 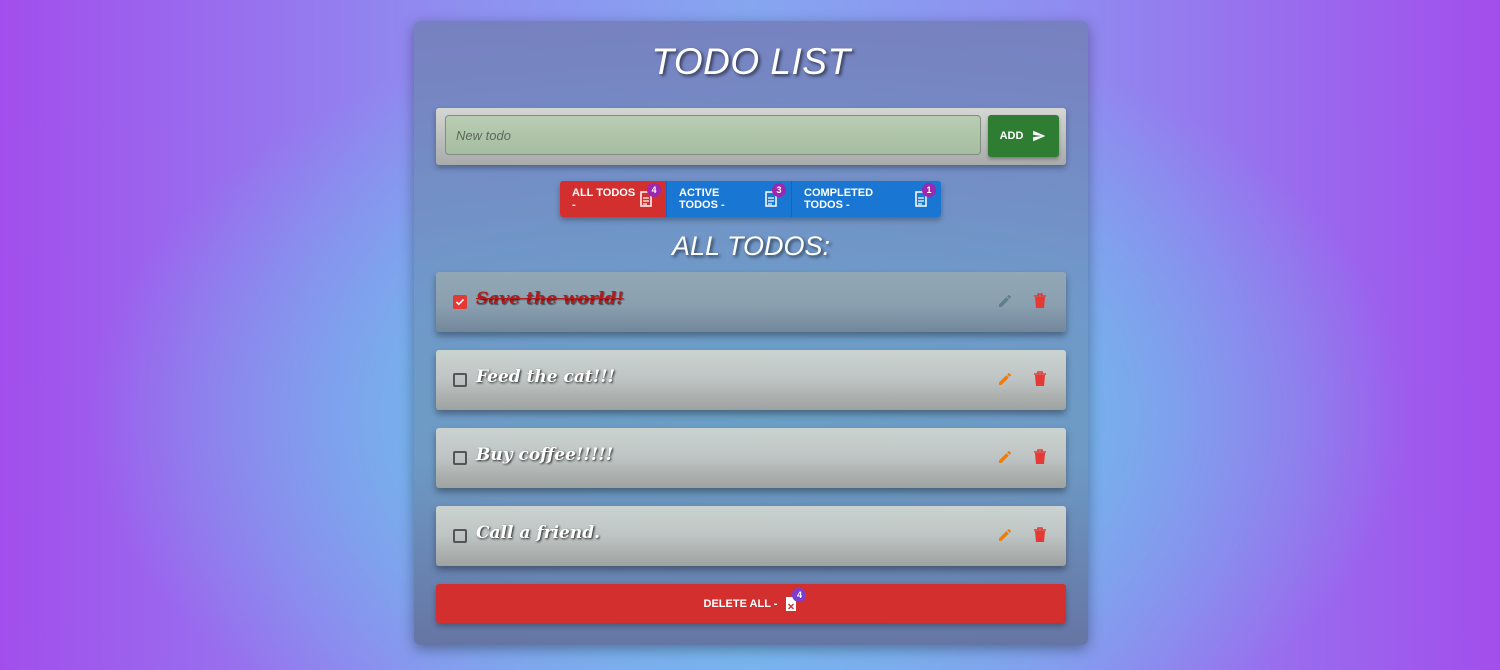 What do you see at coordinates (545, 455) in the screenshot?
I see `todo-text: Buy coffee!!!!!` at bounding box center [545, 455].